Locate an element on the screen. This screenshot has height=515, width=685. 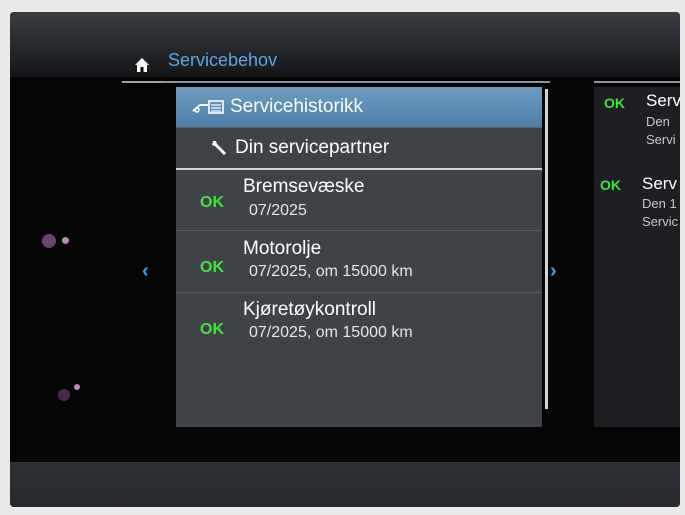
menu-item-label: Din servicepartner is located at coordinates (312, 147).